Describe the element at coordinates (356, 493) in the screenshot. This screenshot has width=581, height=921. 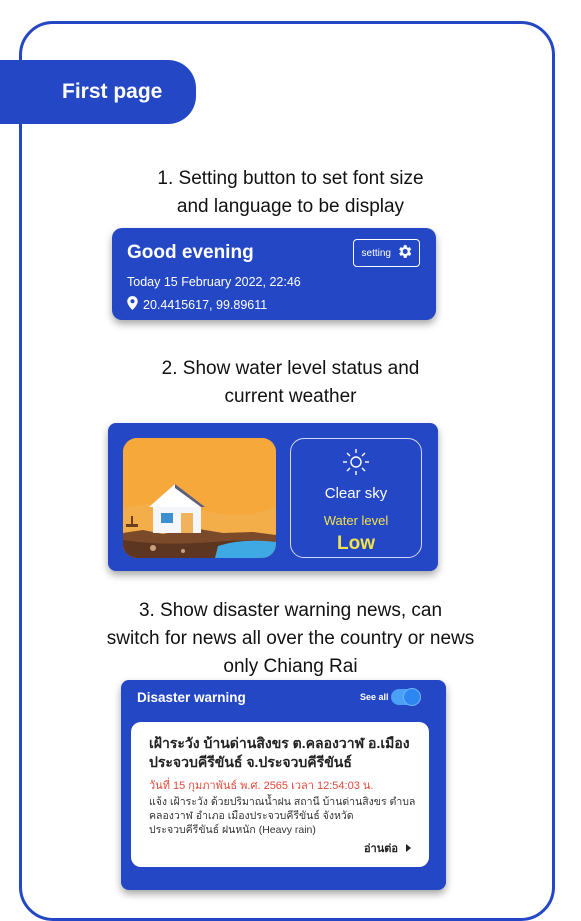
I see `weather-condition: Clear sky` at that location.